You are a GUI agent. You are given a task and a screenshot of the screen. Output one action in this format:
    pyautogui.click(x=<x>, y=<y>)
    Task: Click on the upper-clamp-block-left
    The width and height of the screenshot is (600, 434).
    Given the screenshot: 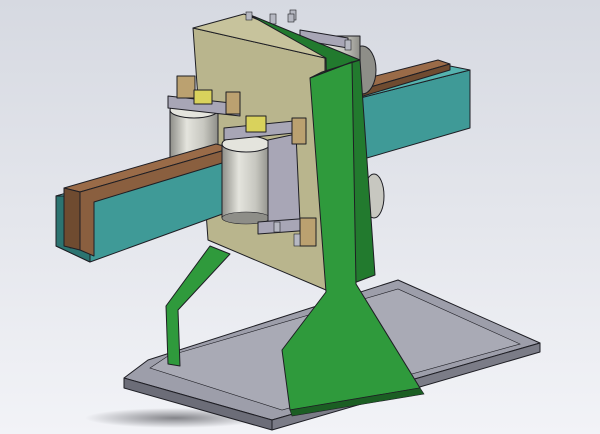 What is the action you would take?
    pyautogui.click(x=186, y=87)
    